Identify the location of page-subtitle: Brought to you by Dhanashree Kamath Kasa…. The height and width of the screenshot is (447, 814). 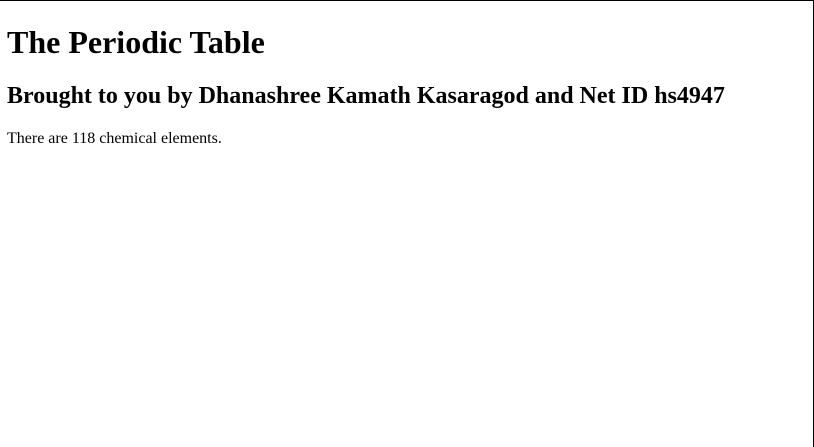
(366, 96).